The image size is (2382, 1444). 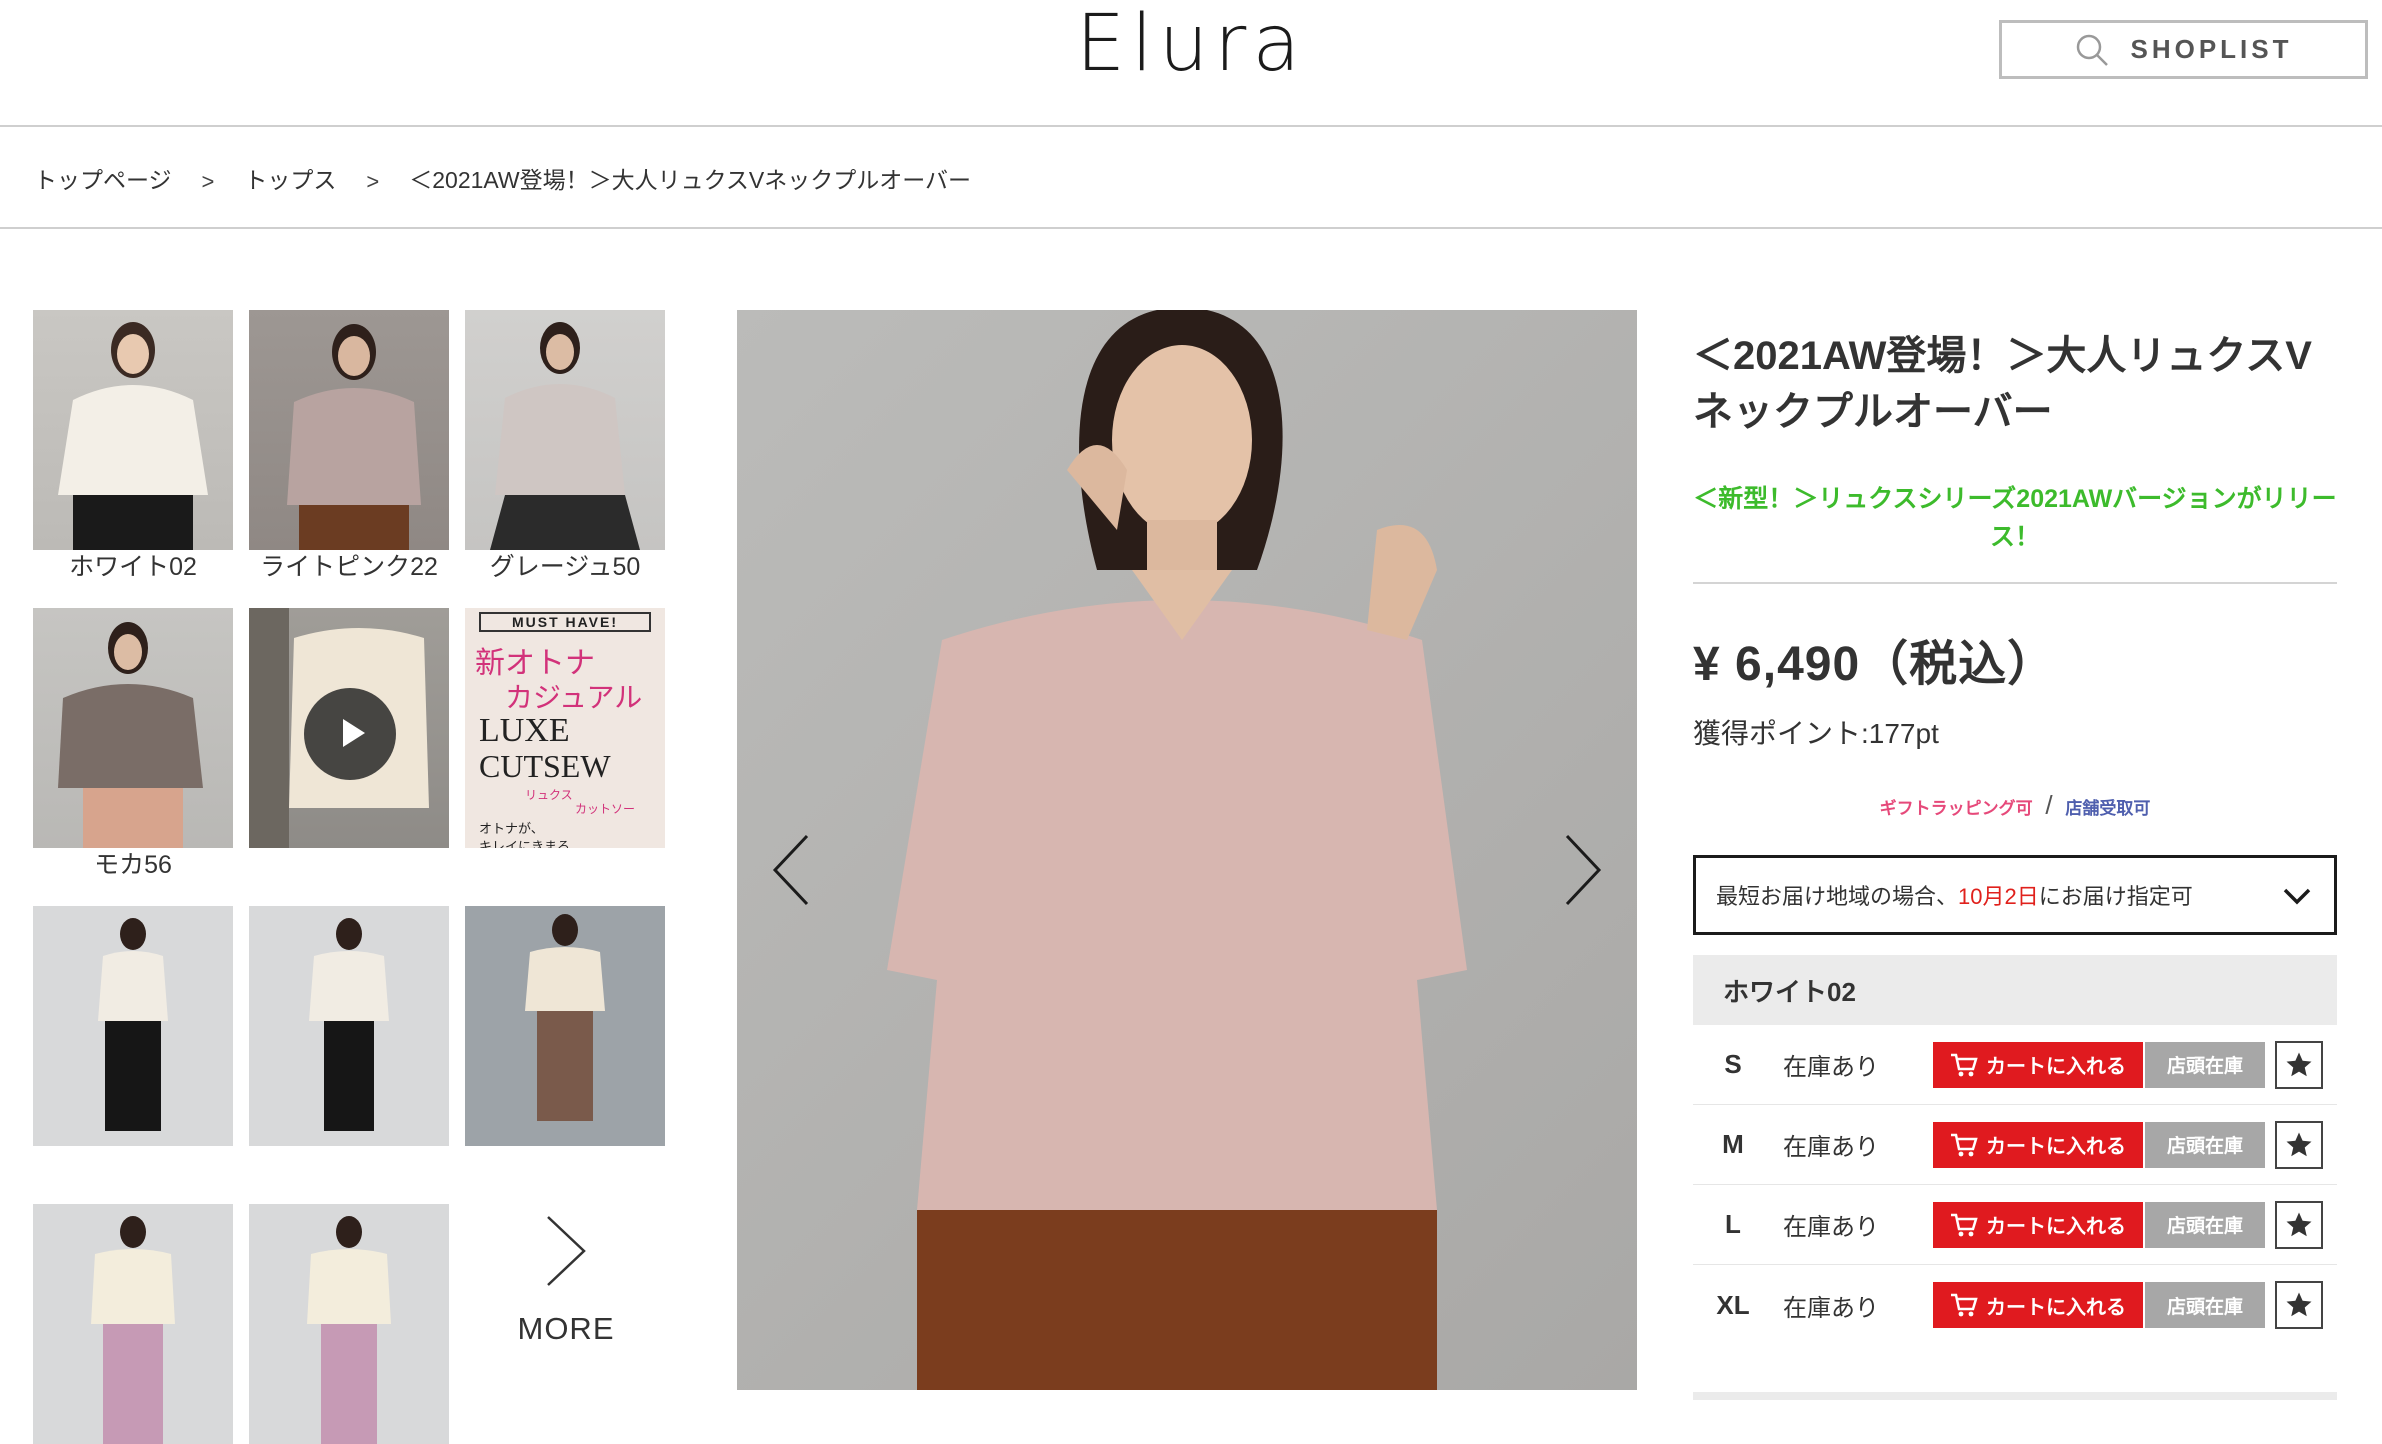 What do you see at coordinates (524, 730) in the screenshot?
I see `promo-line3: LUXE` at bounding box center [524, 730].